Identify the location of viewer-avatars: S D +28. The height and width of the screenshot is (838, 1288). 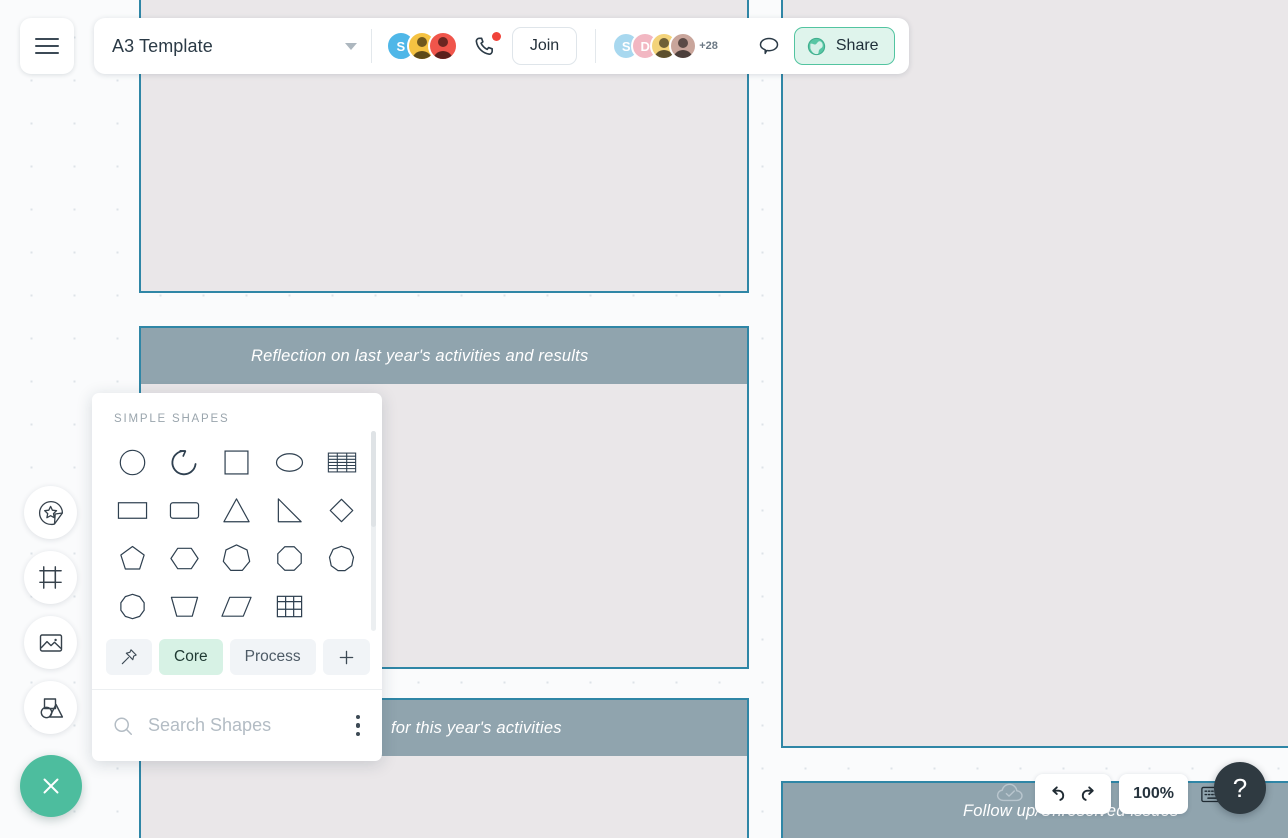
(665, 46).